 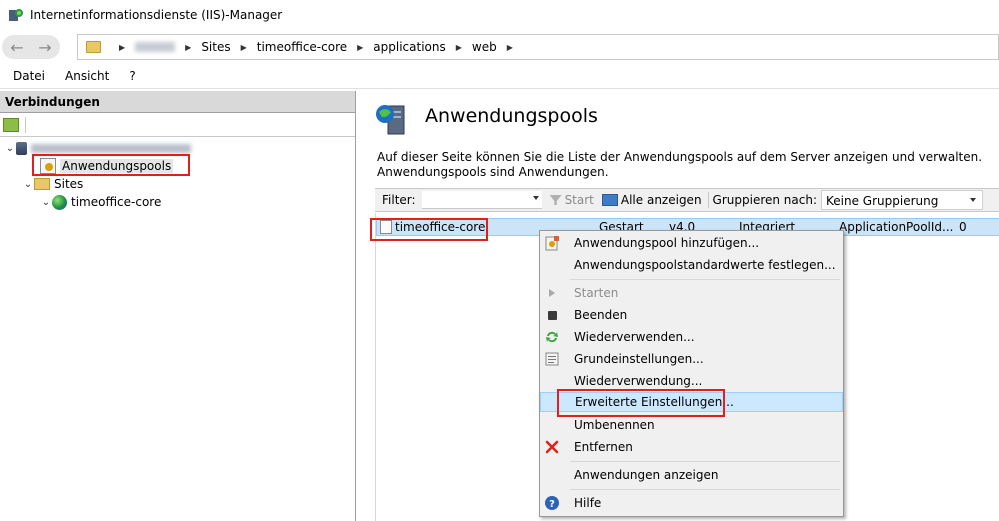 I want to click on app-pools-large-icon, so click(x=391, y=119).